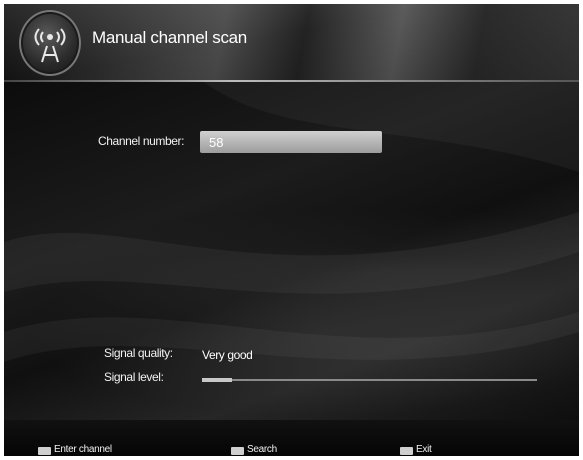 Image resolution: width=583 pixels, height=460 pixels. I want to click on footer-search-label: Search, so click(262, 449).